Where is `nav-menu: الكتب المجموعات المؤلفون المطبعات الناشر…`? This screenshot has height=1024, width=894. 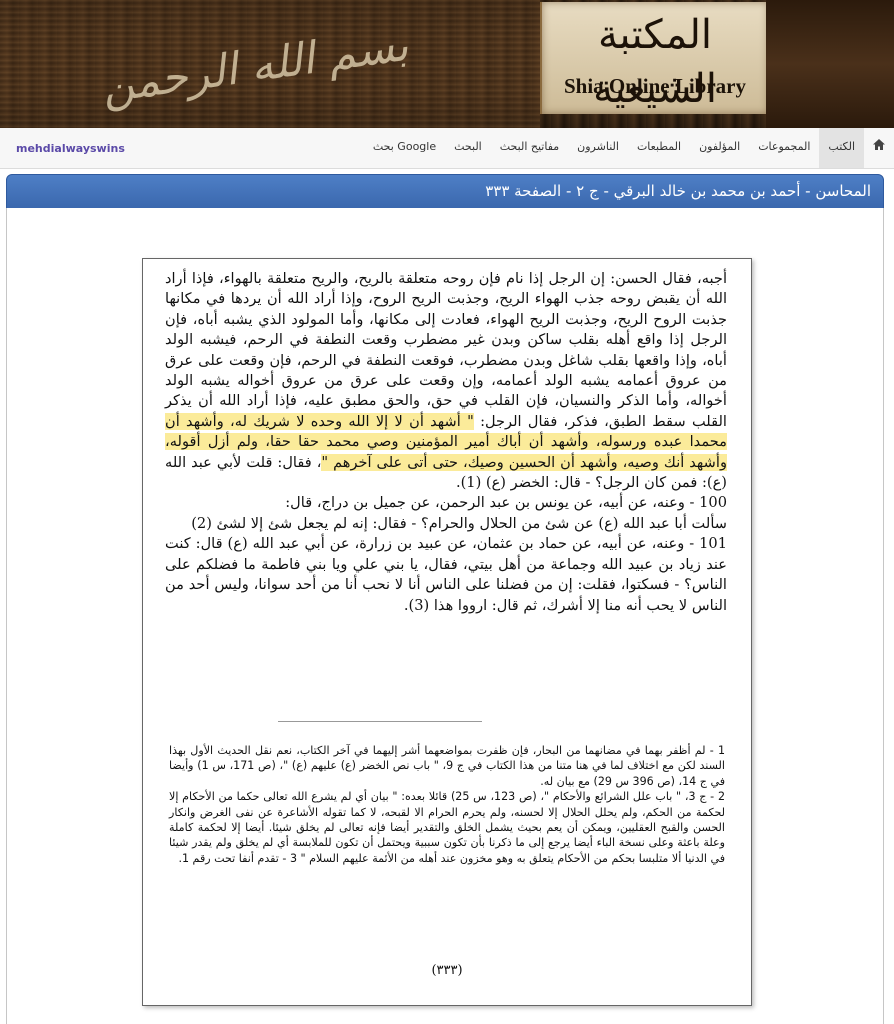 nav-menu: الكتب المجموعات المؤلفون المطبعات الناشر… is located at coordinates (629, 148).